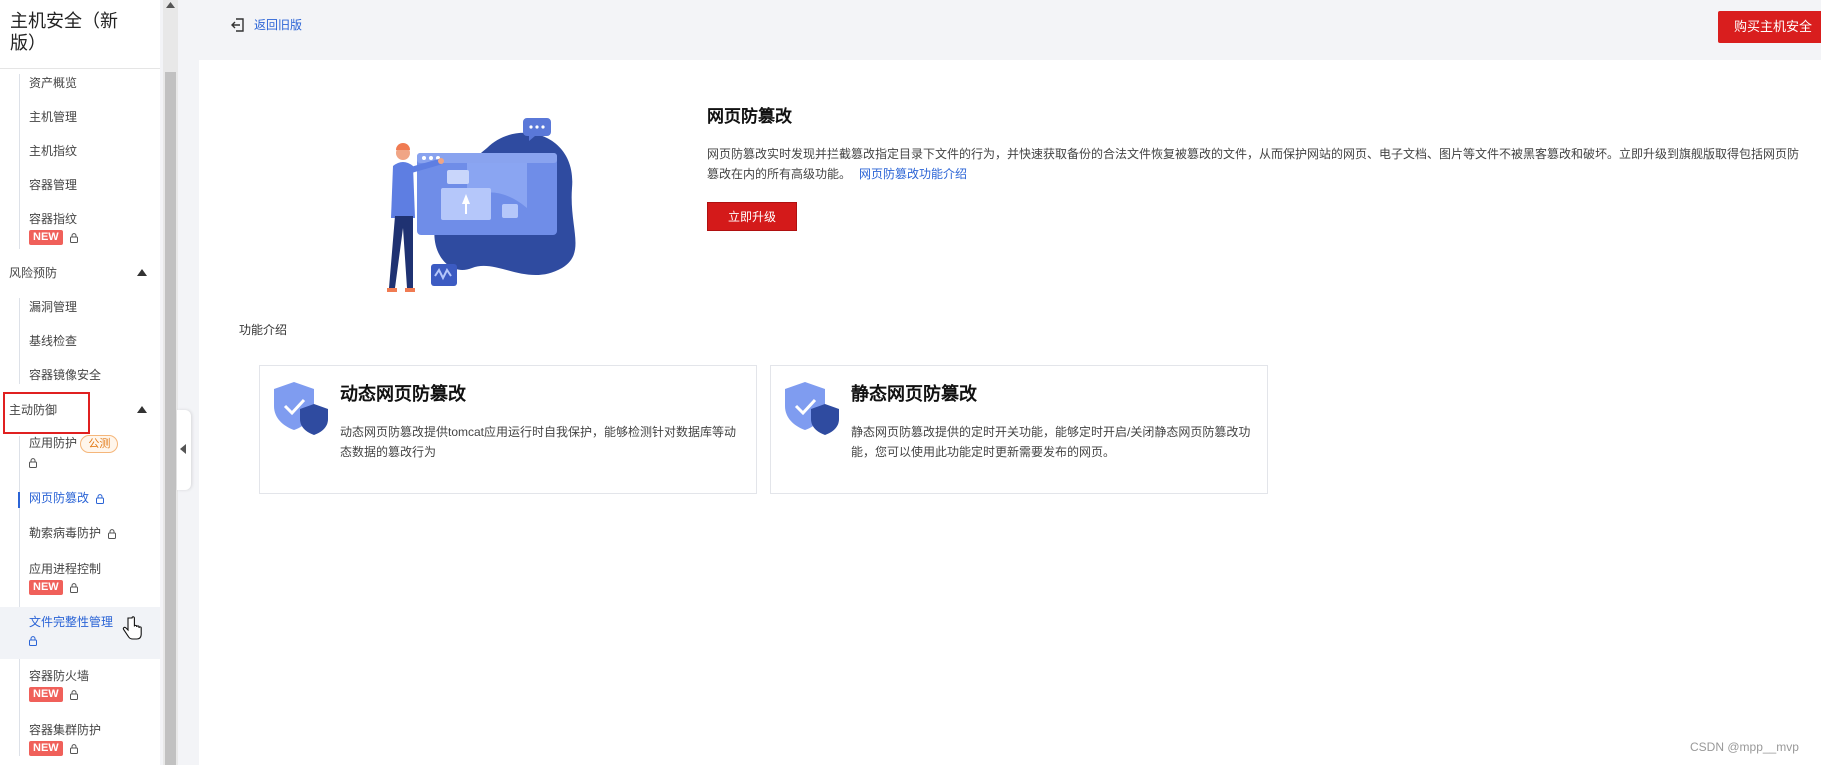 Image resolution: width=1821 pixels, height=765 pixels. What do you see at coordinates (54, 228) in the screenshot?
I see `sidebar-item-container-fingerprint: 容器指纹 NEW` at bounding box center [54, 228].